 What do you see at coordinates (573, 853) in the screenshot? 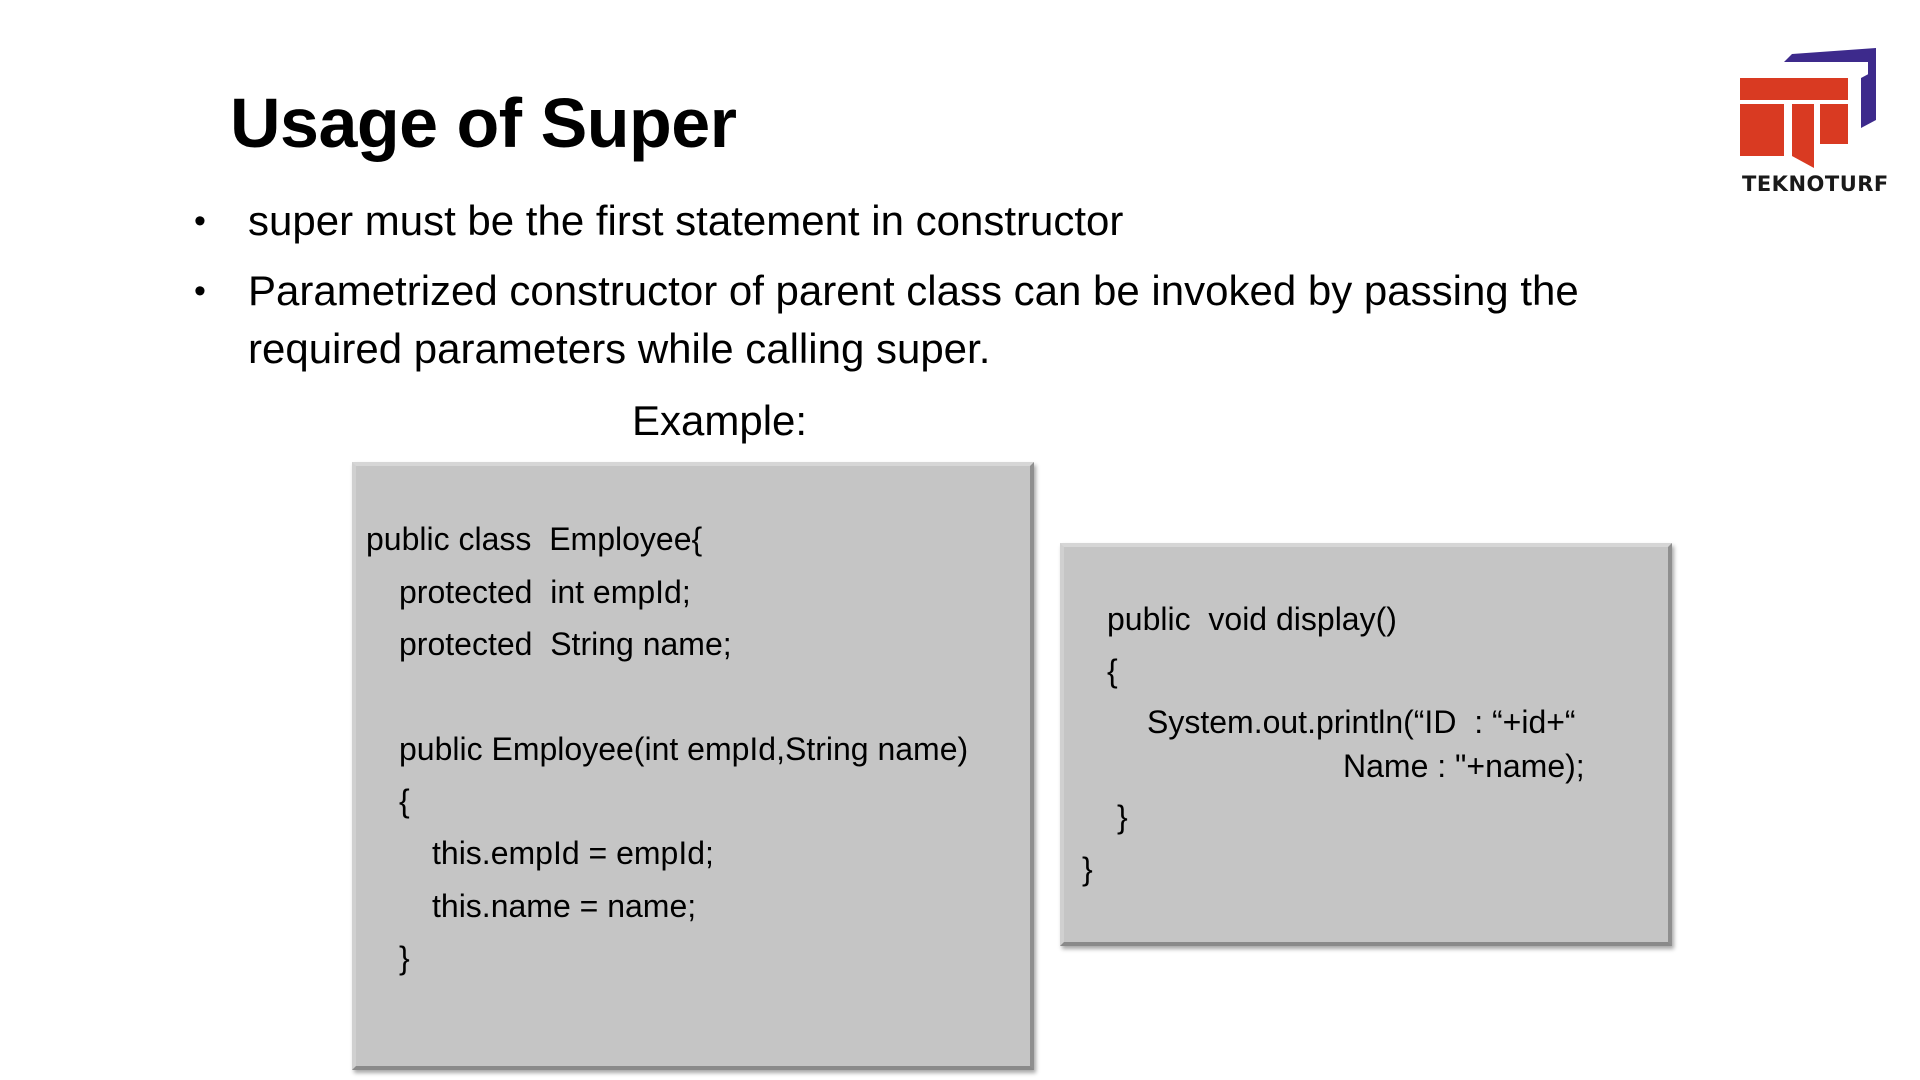
I see `code-line: this.empId = empId;` at bounding box center [573, 853].